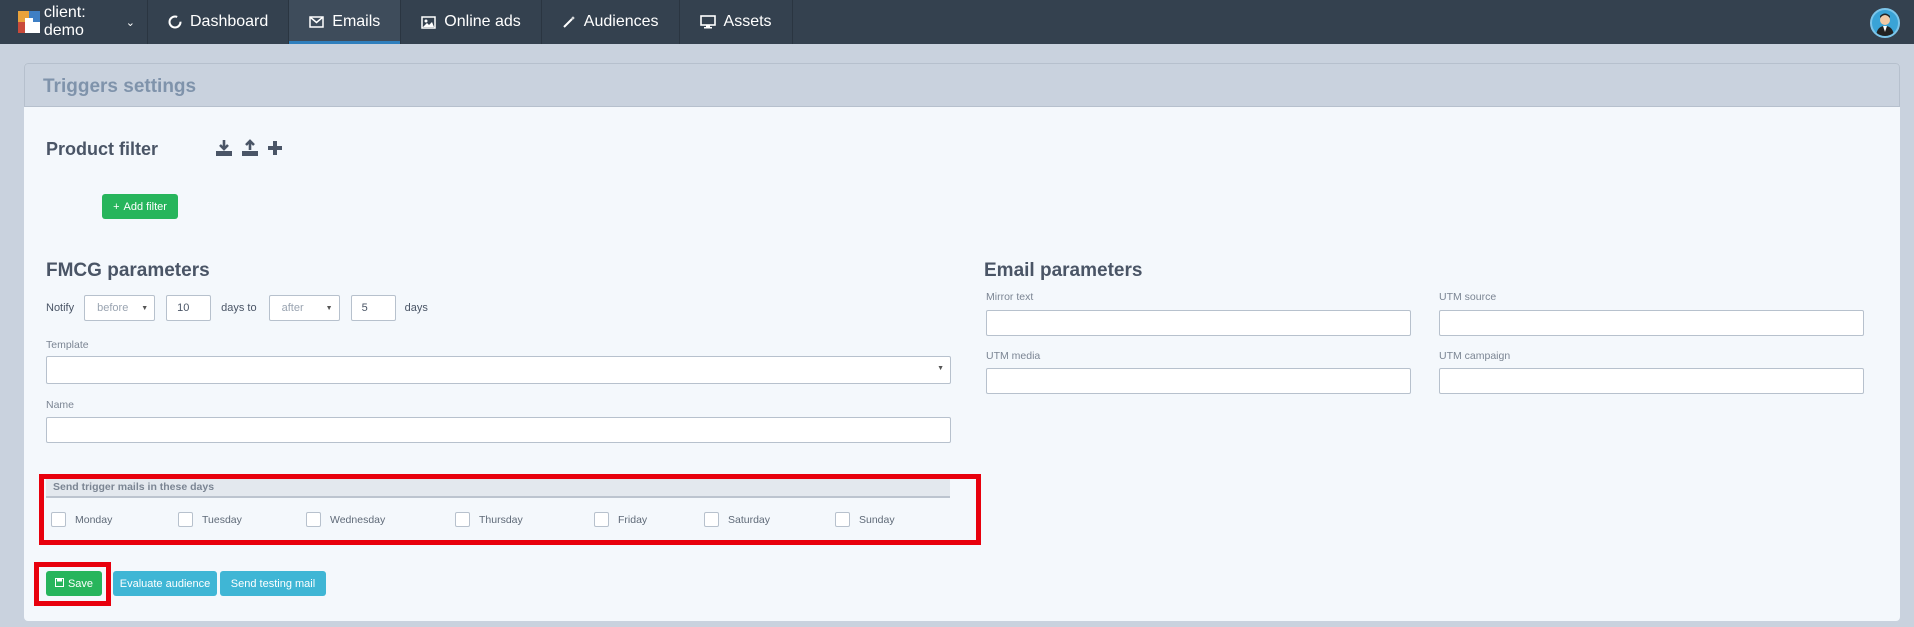  What do you see at coordinates (130, 22) in the screenshot?
I see `chevron-down-icon: ⌄` at bounding box center [130, 22].